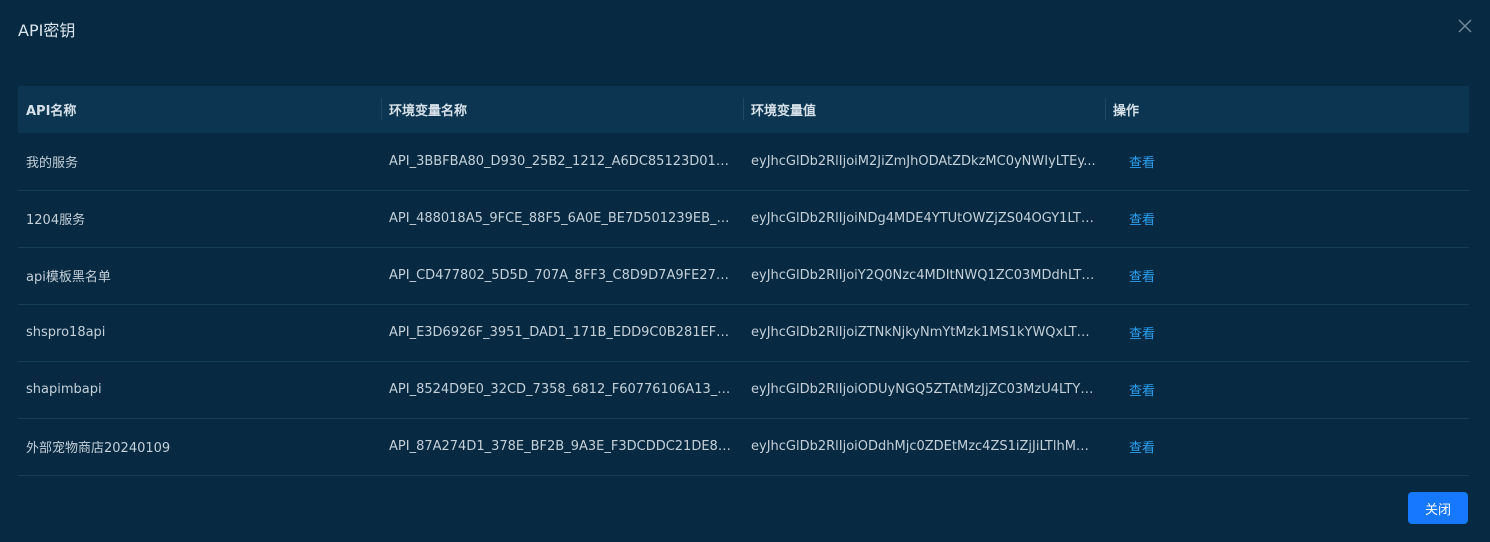 This screenshot has width=1490, height=542. What do you see at coordinates (924, 109) in the screenshot?
I see `column-header-env-value: 环境变量值` at bounding box center [924, 109].